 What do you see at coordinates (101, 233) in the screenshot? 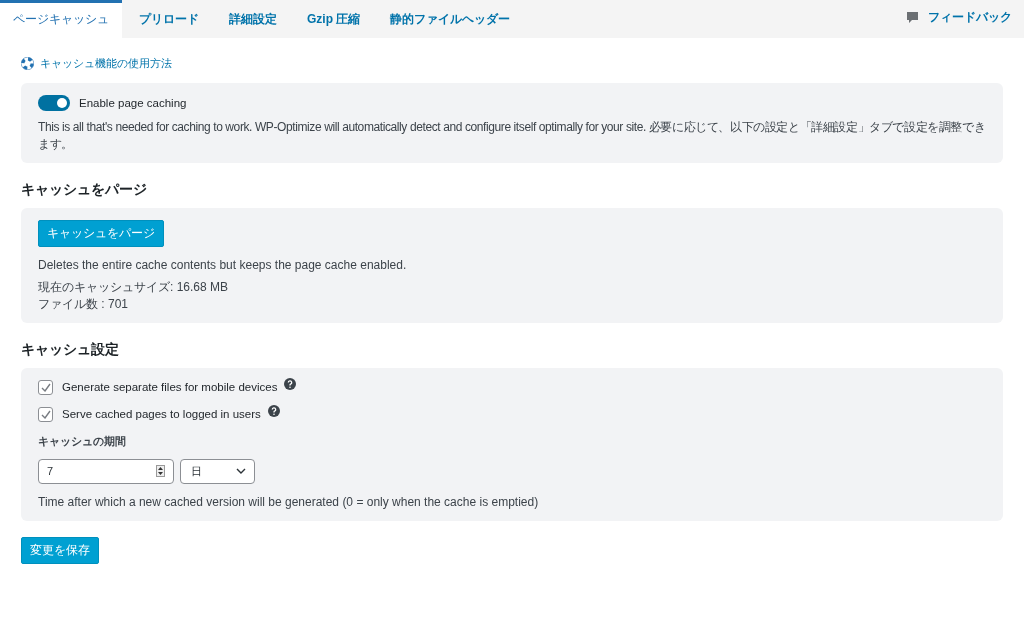
I see `purge-cache-button: キャッシュをパージ` at bounding box center [101, 233].